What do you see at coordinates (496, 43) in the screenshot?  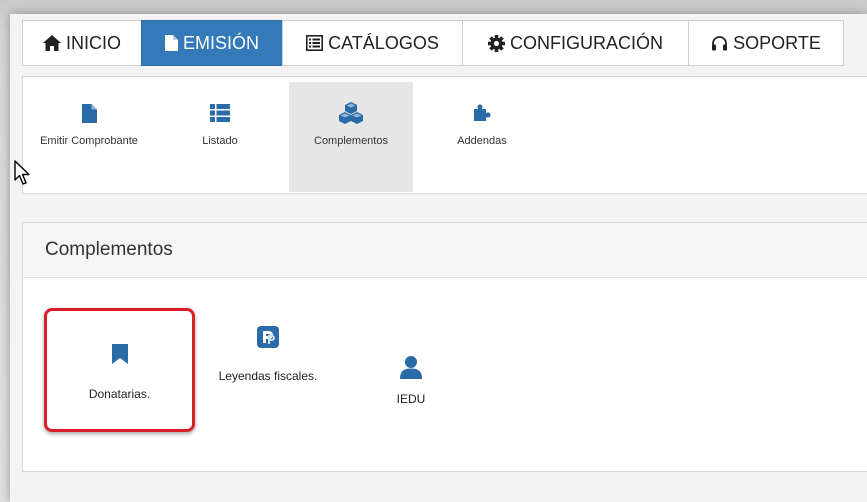 I see `gear-icon` at bounding box center [496, 43].